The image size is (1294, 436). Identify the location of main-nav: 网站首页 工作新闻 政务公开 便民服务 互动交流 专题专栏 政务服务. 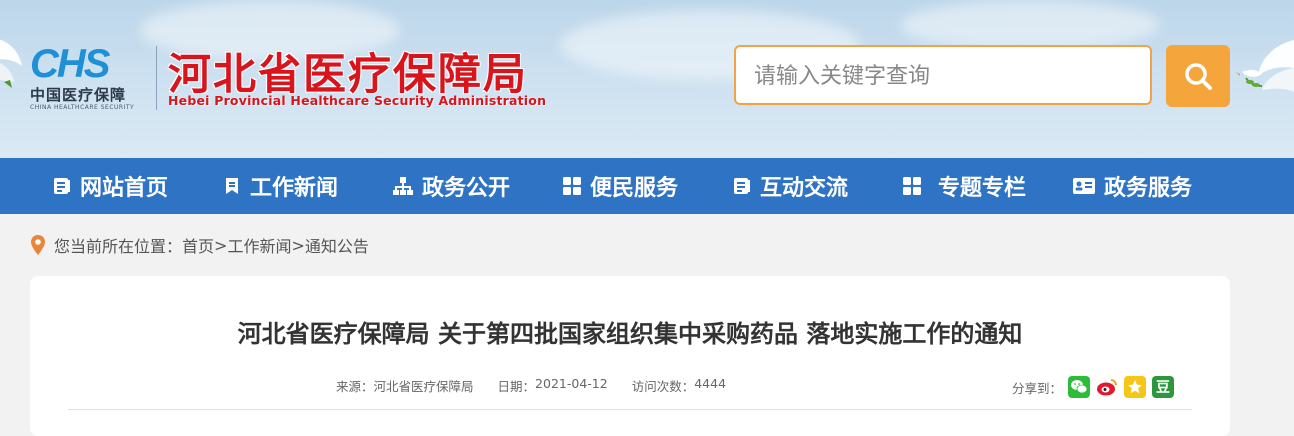
(647, 186).